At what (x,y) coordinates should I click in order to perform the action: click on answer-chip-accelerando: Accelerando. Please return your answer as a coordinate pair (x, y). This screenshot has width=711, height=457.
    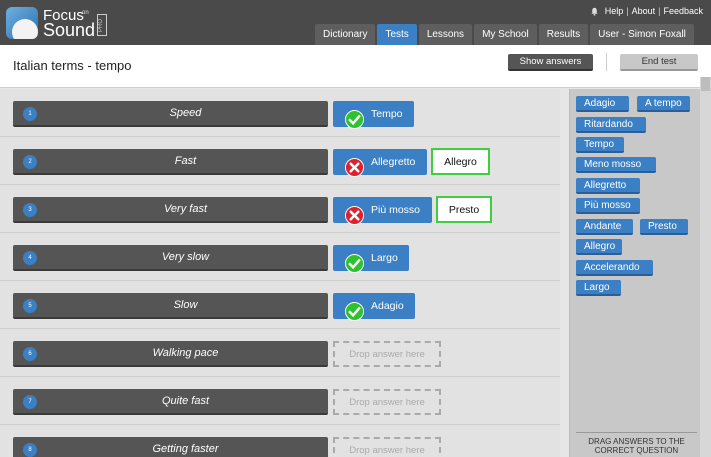
    Looking at the image, I should click on (614, 268).